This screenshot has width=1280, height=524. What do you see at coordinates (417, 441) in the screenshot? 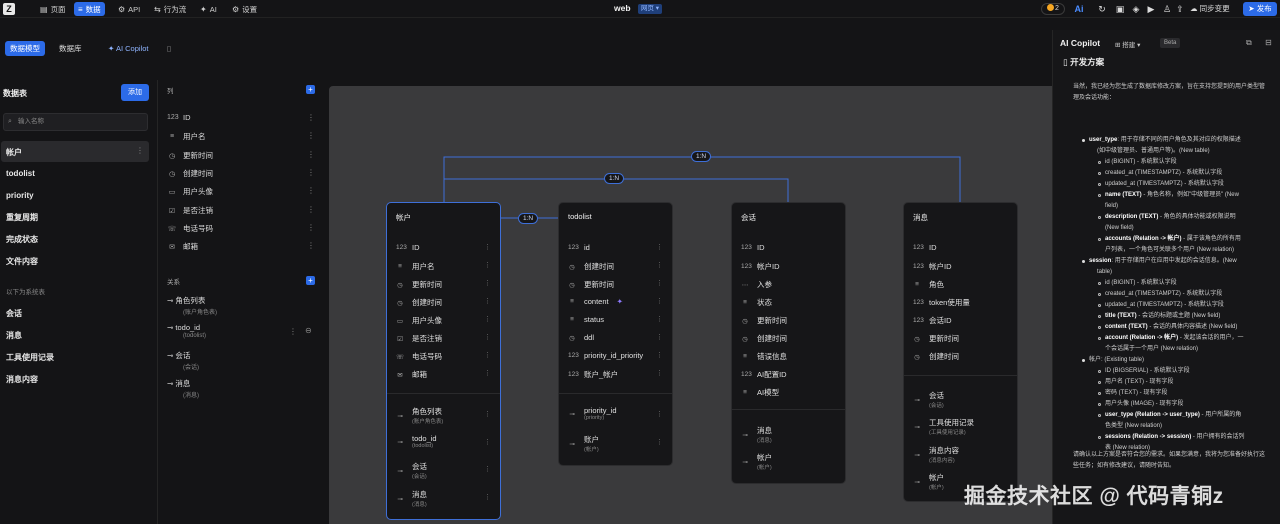
I see `card-relation: ⊸ todo_id (todolist)` at bounding box center [417, 441].